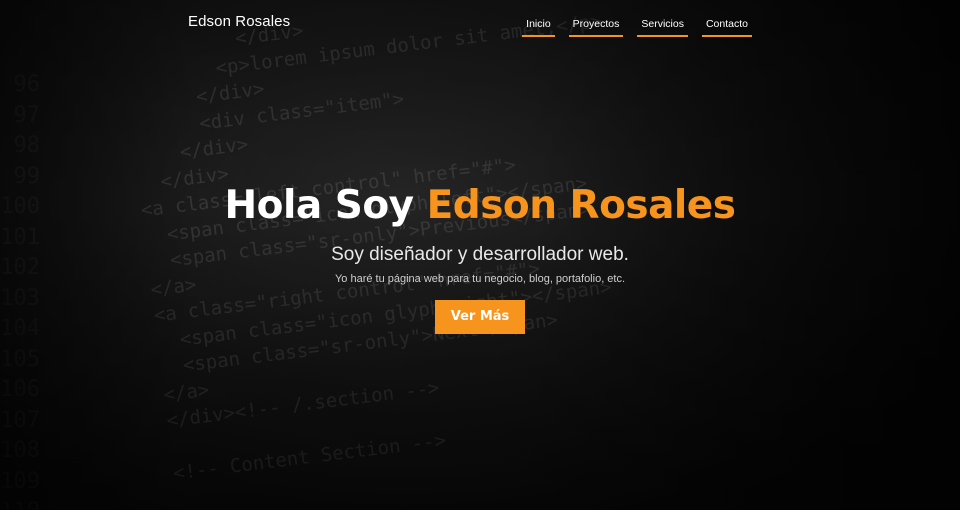 This screenshot has height=510, width=960. Describe the element at coordinates (596, 27) in the screenshot. I see `nav-item-proyectos: Proyectos` at that location.